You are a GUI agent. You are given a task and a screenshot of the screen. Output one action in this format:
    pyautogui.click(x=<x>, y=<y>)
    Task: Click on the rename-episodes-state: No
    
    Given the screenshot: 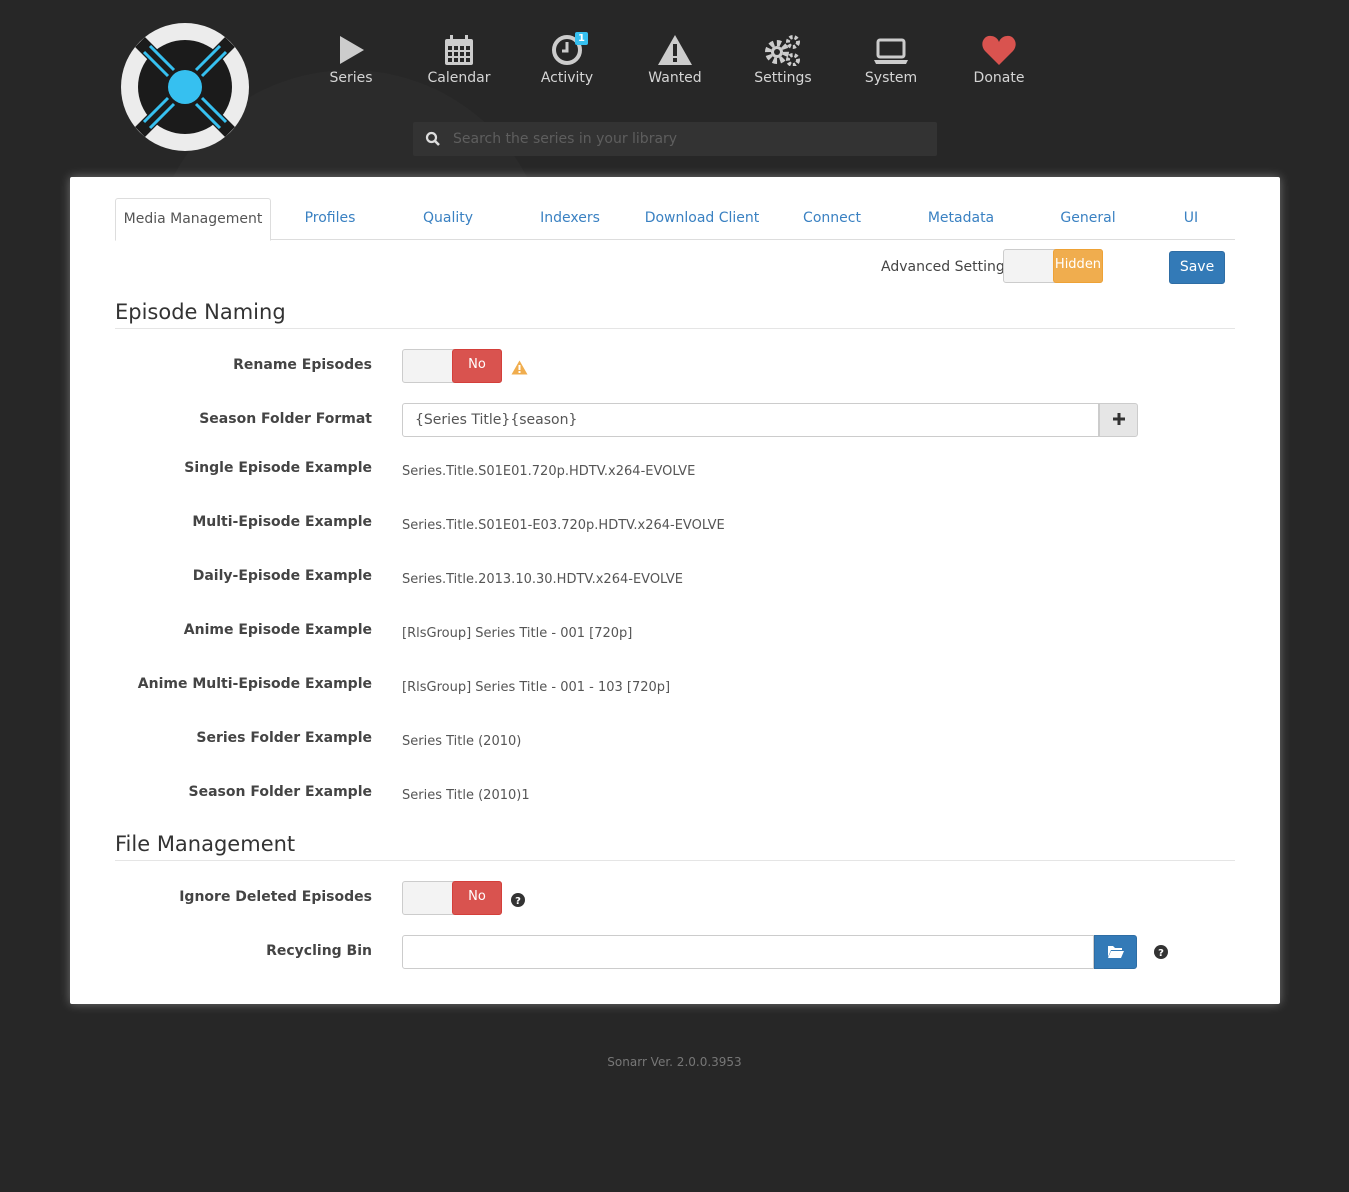 What is the action you would take?
    pyautogui.click(x=477, y=366)
    